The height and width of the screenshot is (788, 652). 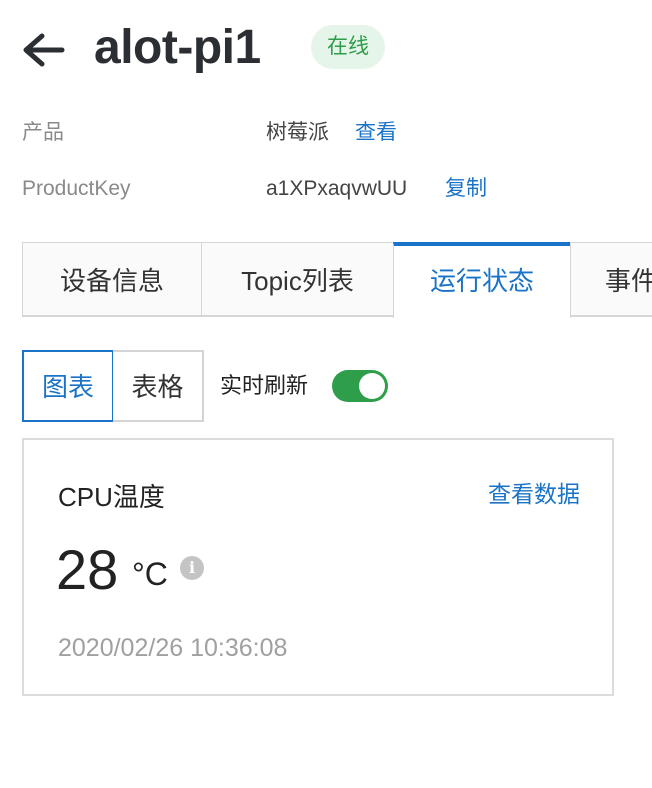 I want to click on product-value: 树莓派, so click(x=297, y=132).